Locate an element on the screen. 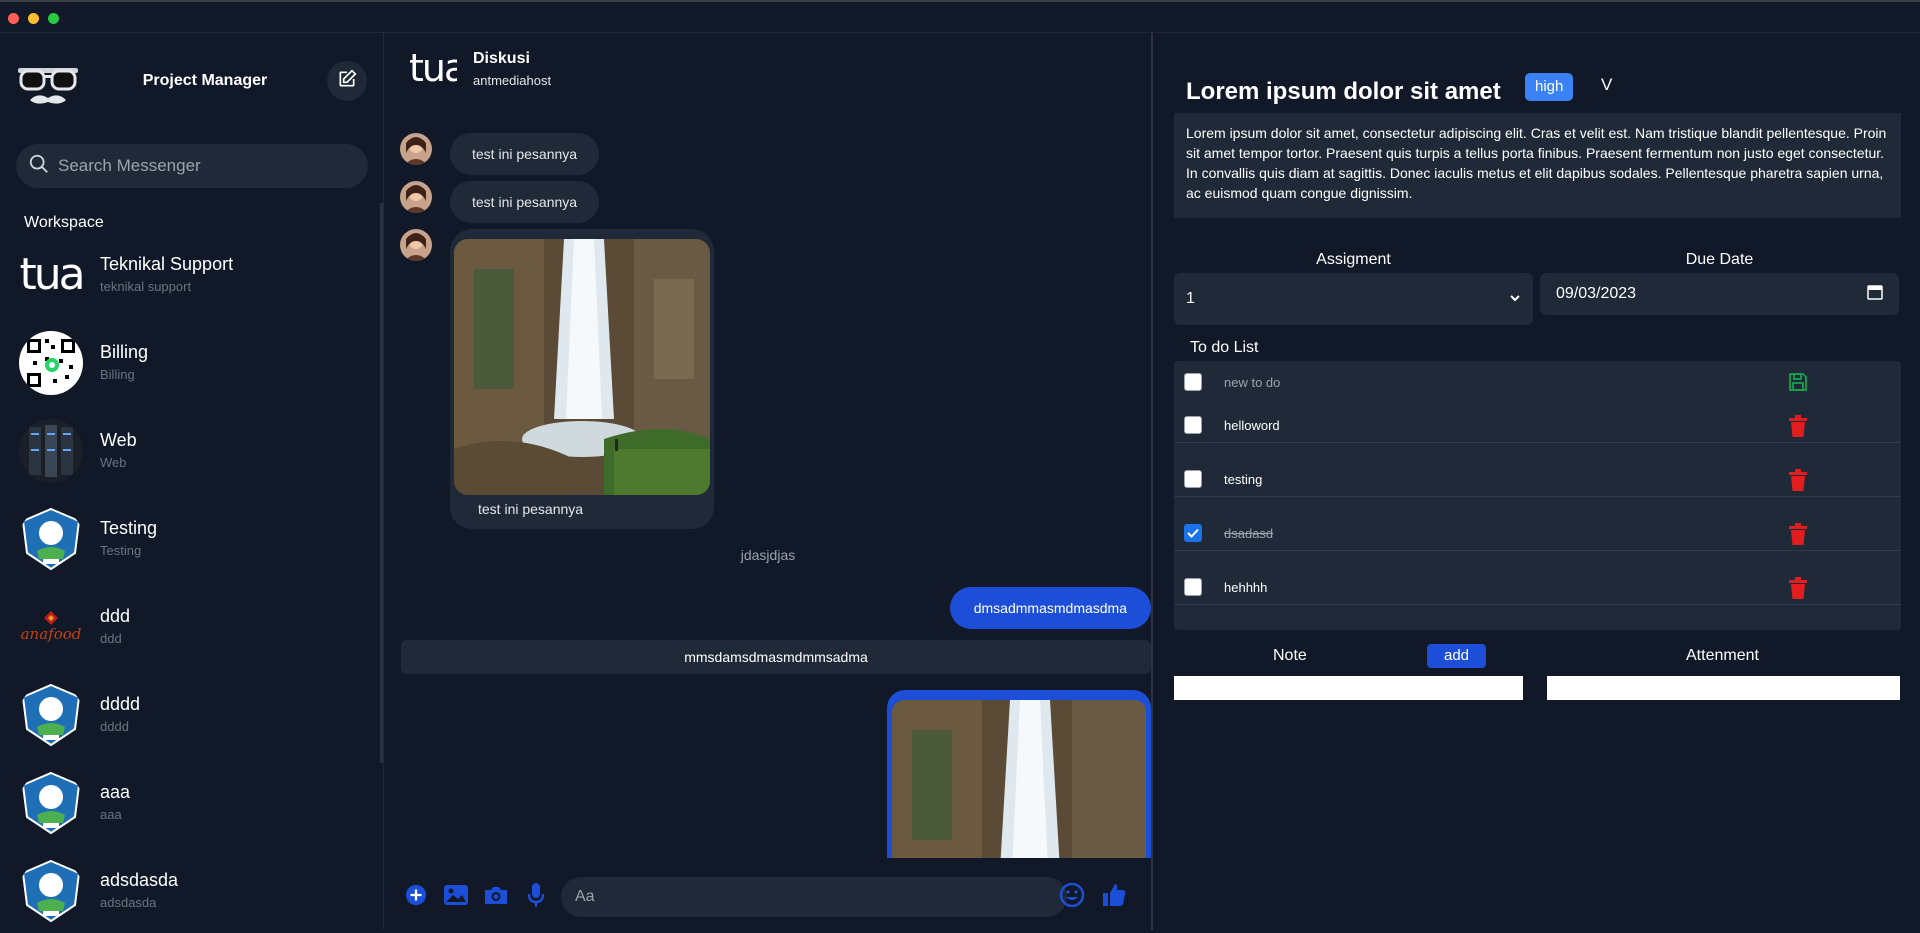 The image size is (1920, 933). conversation-item: Web Web is located at coordinates (192, 451).